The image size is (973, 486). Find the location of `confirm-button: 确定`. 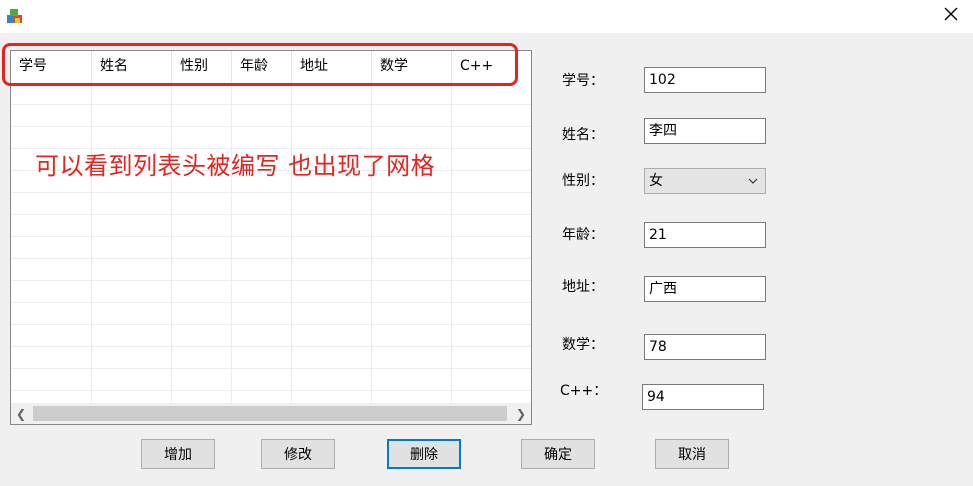

confirm-button: 确定 is located at coordinates (558, 454).